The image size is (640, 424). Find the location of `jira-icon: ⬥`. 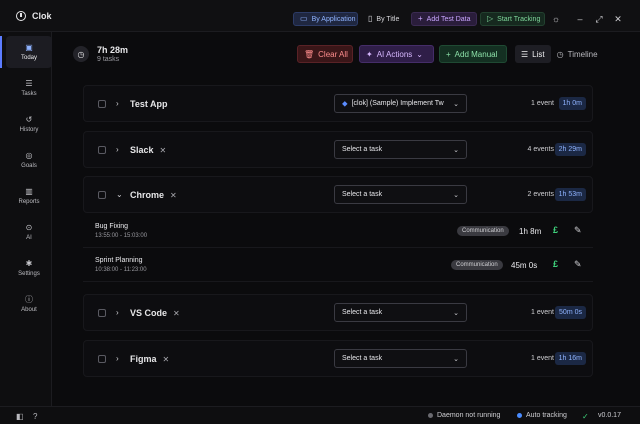

jira-icon: ⬥ is located at coordinates (345, 103).